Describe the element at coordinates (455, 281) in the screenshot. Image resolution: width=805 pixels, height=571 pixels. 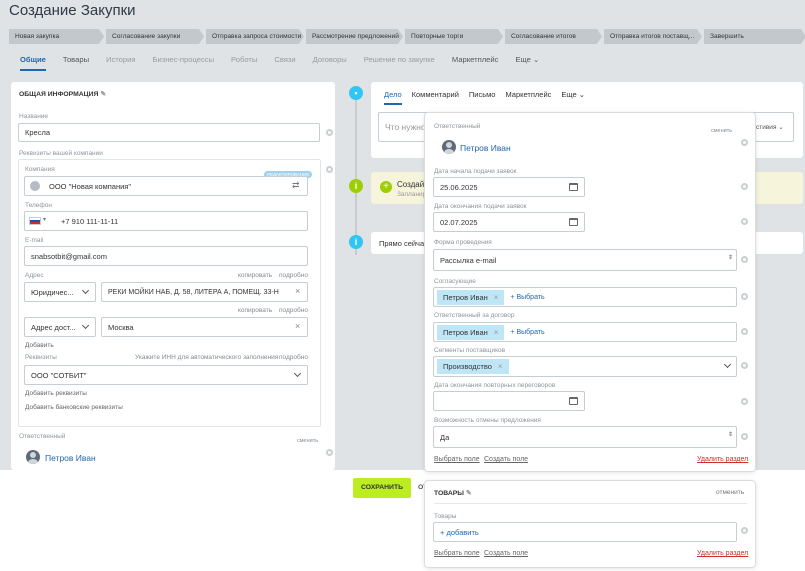
I see `approvers-label: Согласующие` at that location.